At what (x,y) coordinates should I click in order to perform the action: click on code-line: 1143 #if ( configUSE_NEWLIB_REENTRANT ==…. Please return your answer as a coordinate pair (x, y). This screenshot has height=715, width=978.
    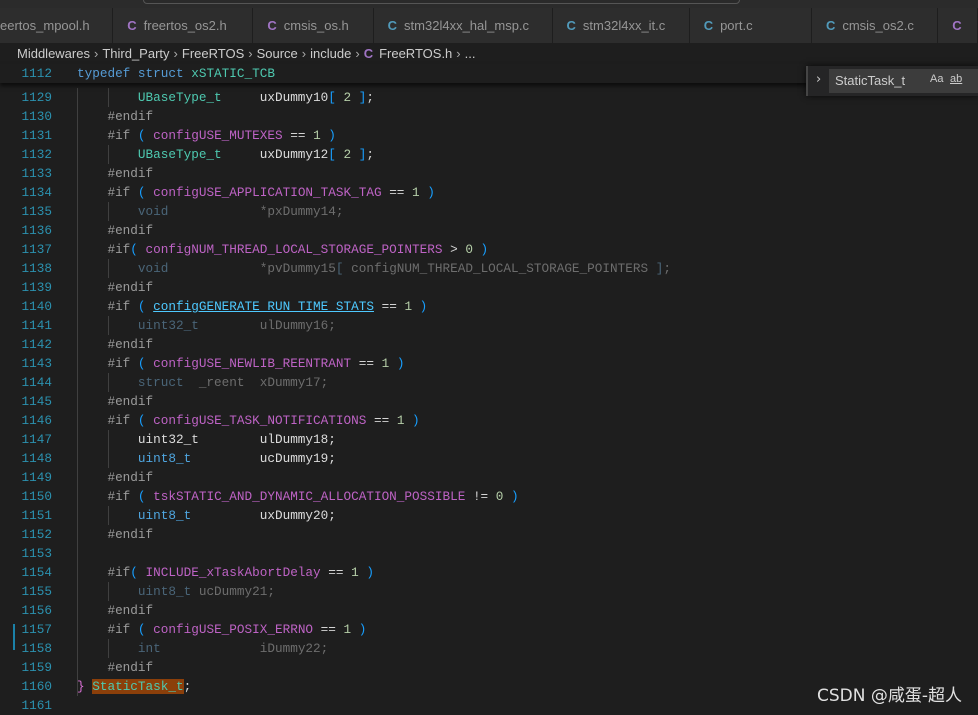
    Looking at the image, I should click on (489, 363).